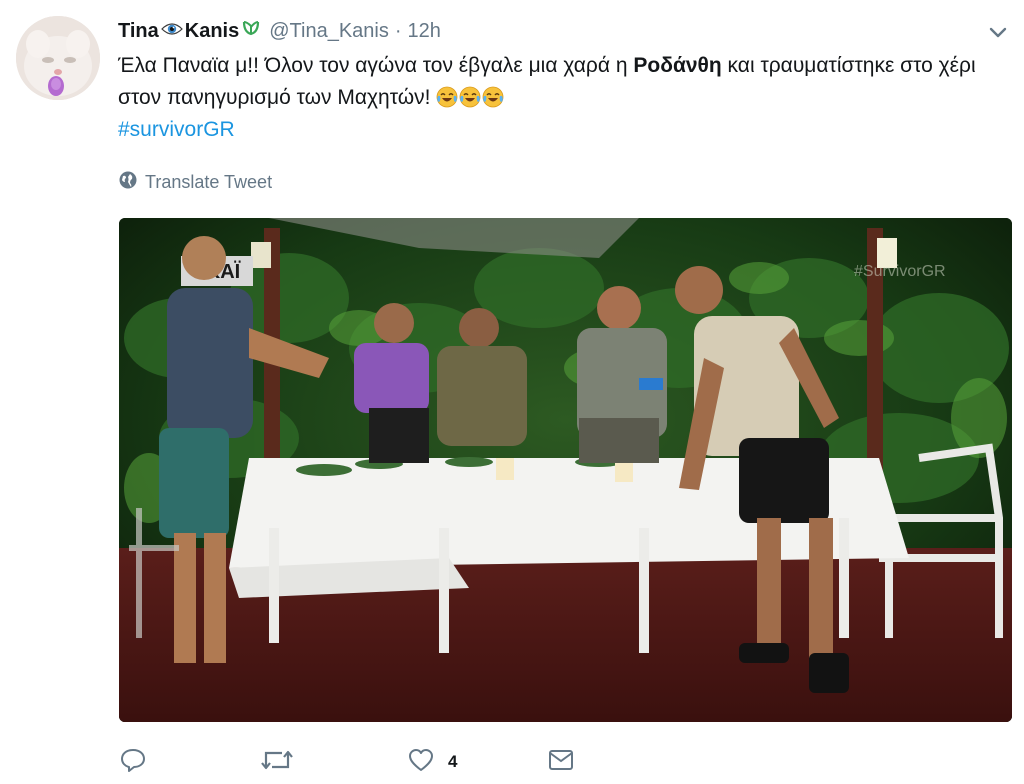 The height and width of the screenshot is (784, 1024). I want to click on show-watermark: #SurvivorGR, so click(900, 271).